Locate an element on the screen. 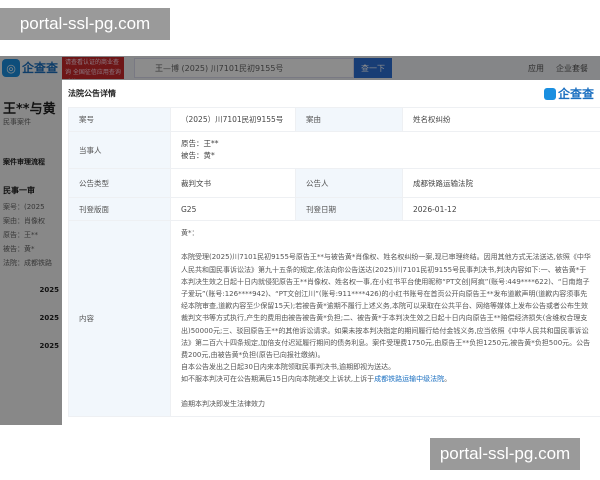 This screenshot has height=480, width=600. modal-logo: 企查查 is located at coordinates (568, 93).